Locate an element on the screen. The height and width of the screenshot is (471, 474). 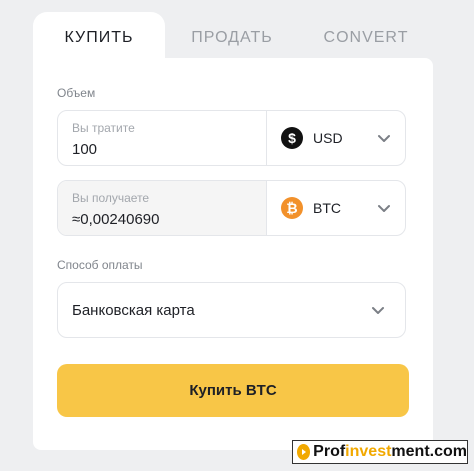
payment-method-select: Банковская карта is located at coordinates (231, 310).